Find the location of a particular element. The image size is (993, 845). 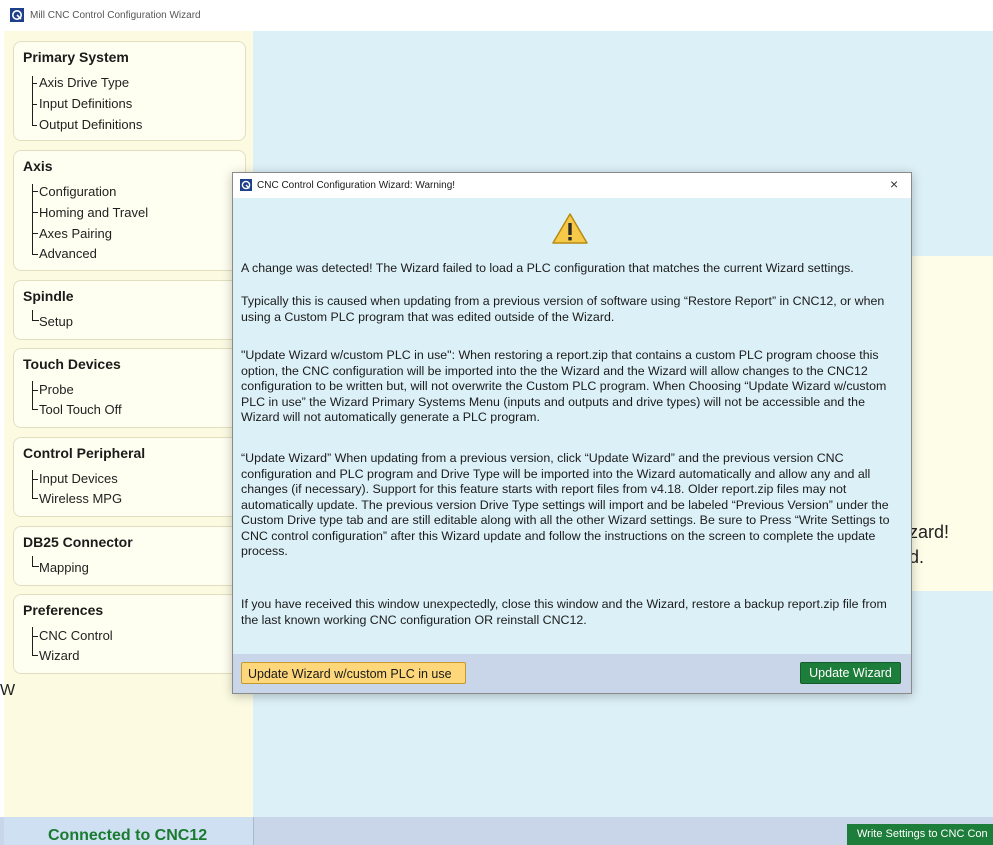

window-title: Mill CNC Control Configuration Wizard is located at coordinates (115, 15).